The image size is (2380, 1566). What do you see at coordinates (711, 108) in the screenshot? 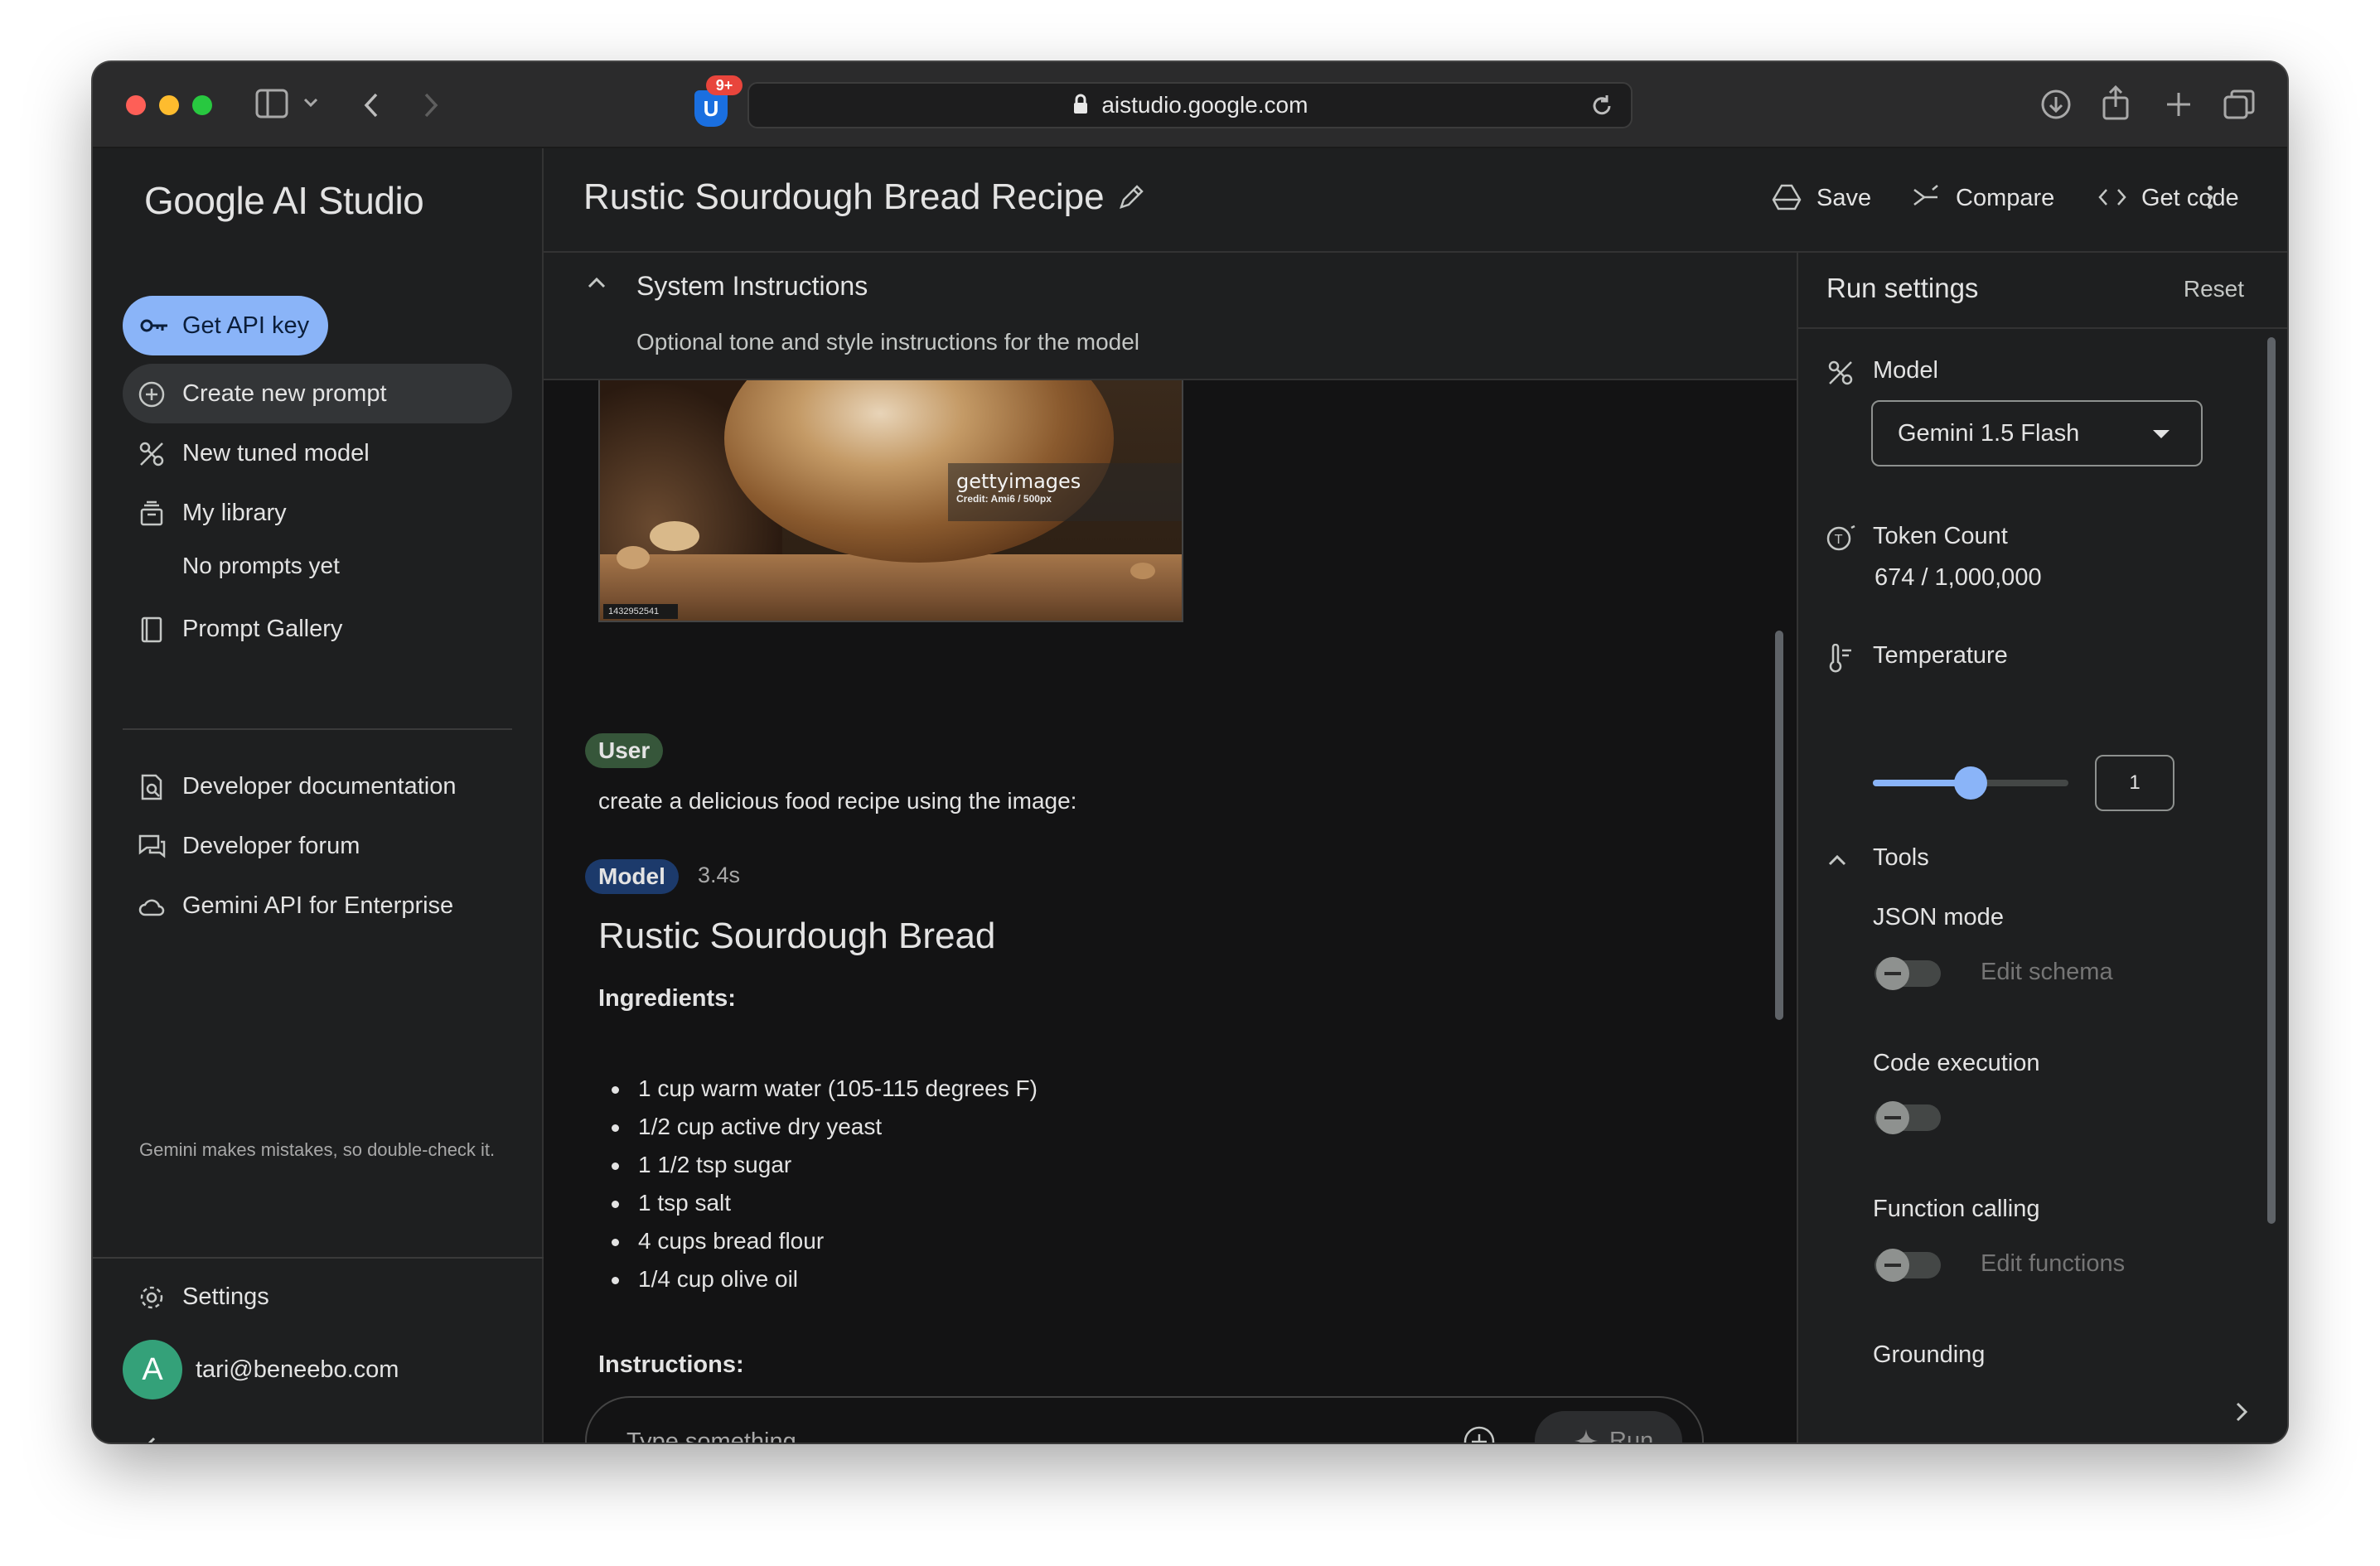
I see `extension-icon: U` at bounding box center [711, 108].